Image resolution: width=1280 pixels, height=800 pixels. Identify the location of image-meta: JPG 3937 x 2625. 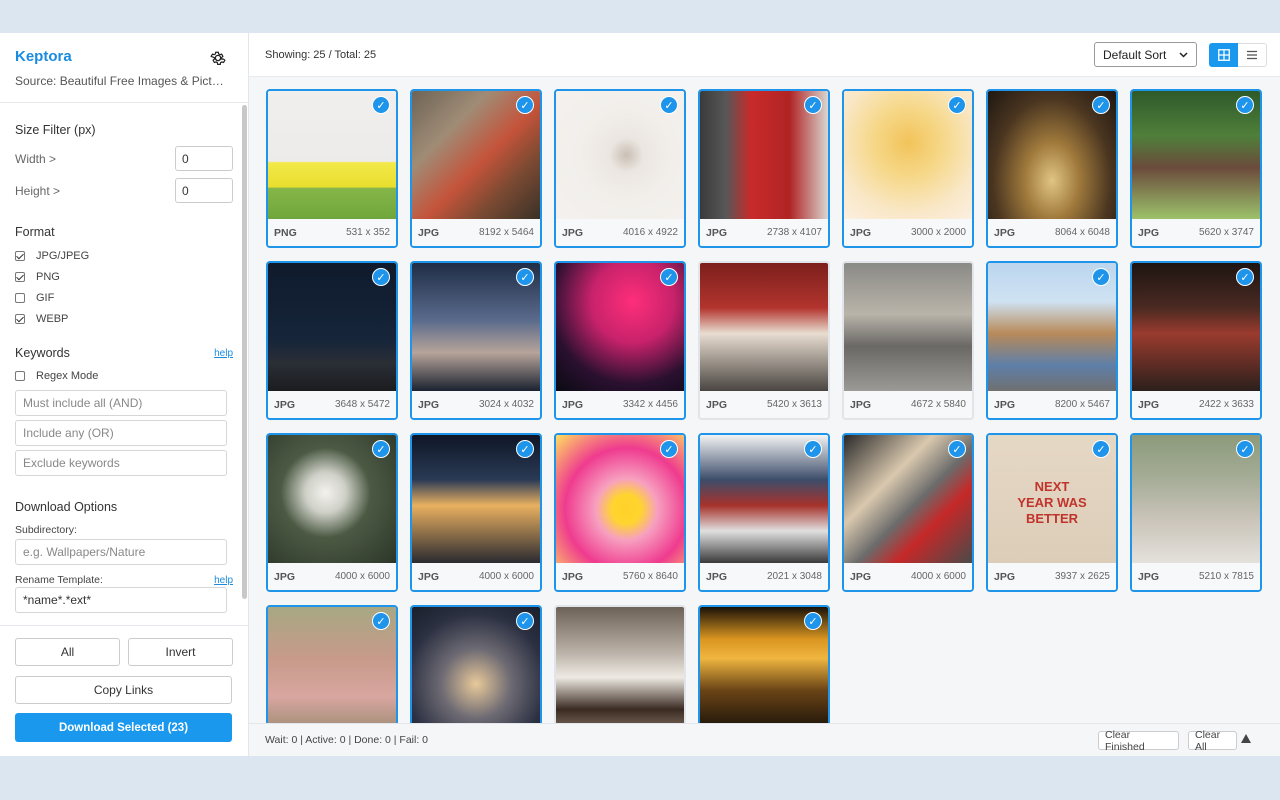
(1052, 576).